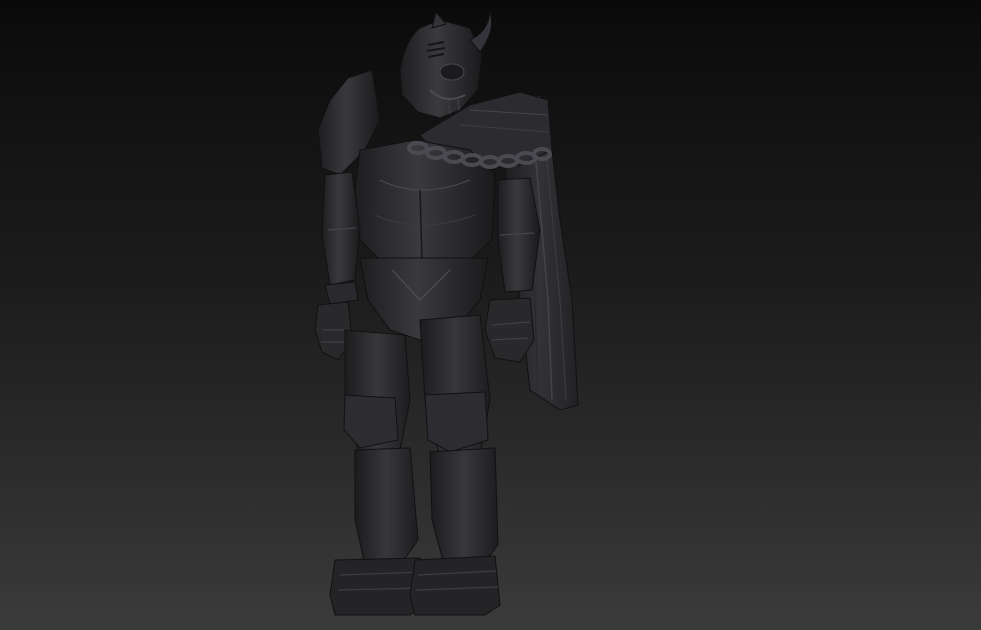  Describe the element at coordinates (425, 202) in the screenshot. I see `torso` at that location.